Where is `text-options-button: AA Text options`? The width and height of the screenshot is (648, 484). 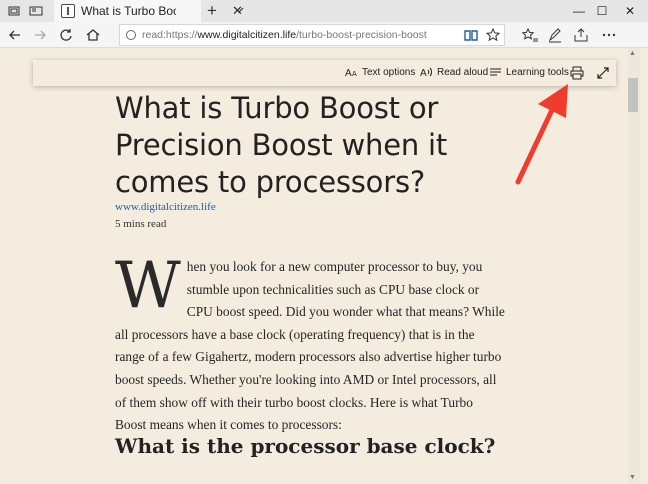
text-options-button: AA Text options is located at coordinates (380, 72).